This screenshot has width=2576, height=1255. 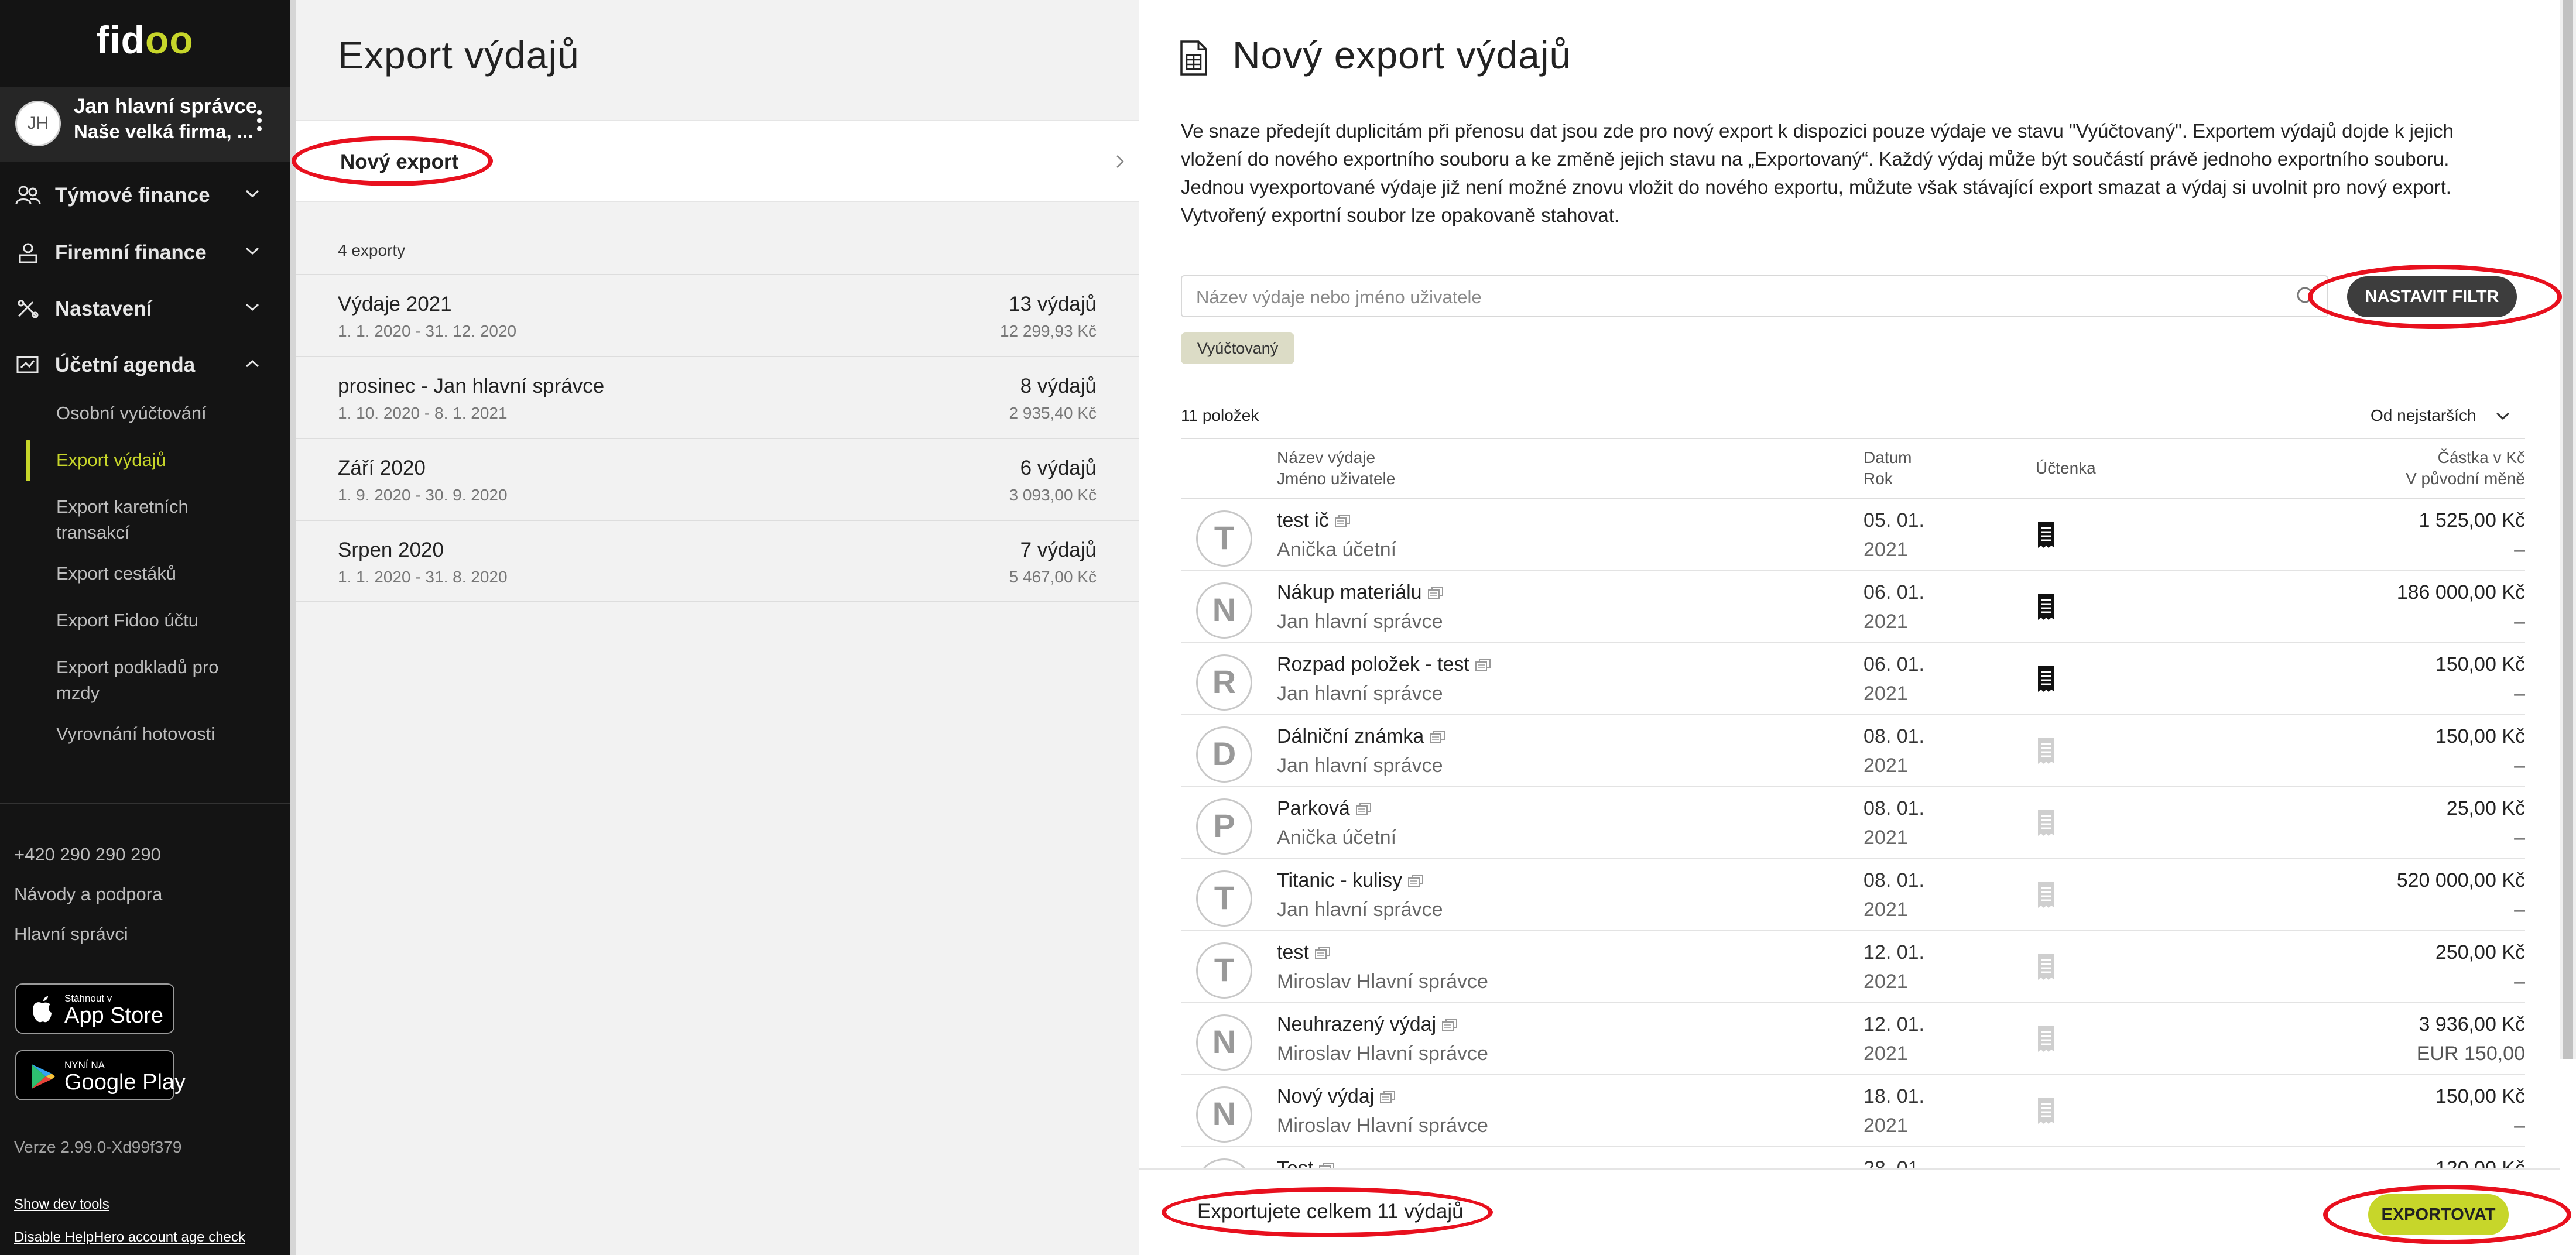 I want to click on export-range: 1. 1. 2020 - 31. 8. 2020, so click(x=423, y=577).